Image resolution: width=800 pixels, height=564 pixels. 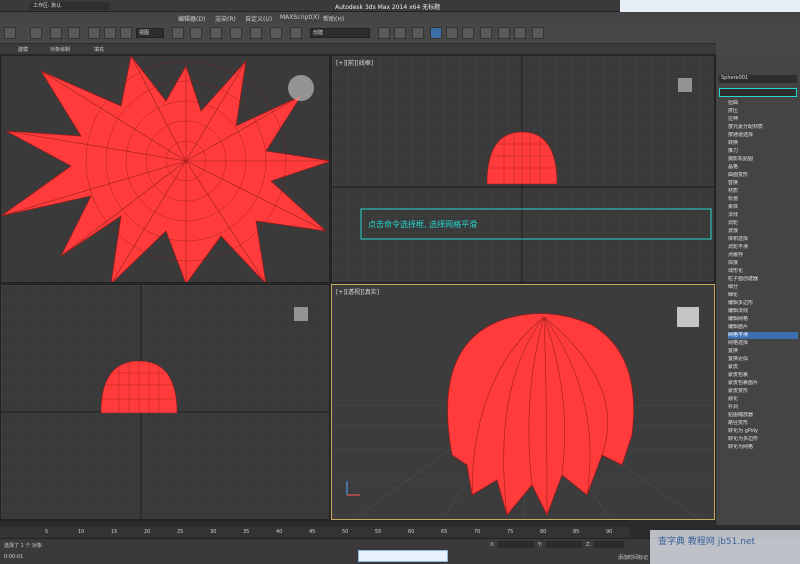 What do you see at coordinates (763, 375) in the screenshot?
I see `modifier-item: 蒙皮包裹` at bounding box center [763, 375].